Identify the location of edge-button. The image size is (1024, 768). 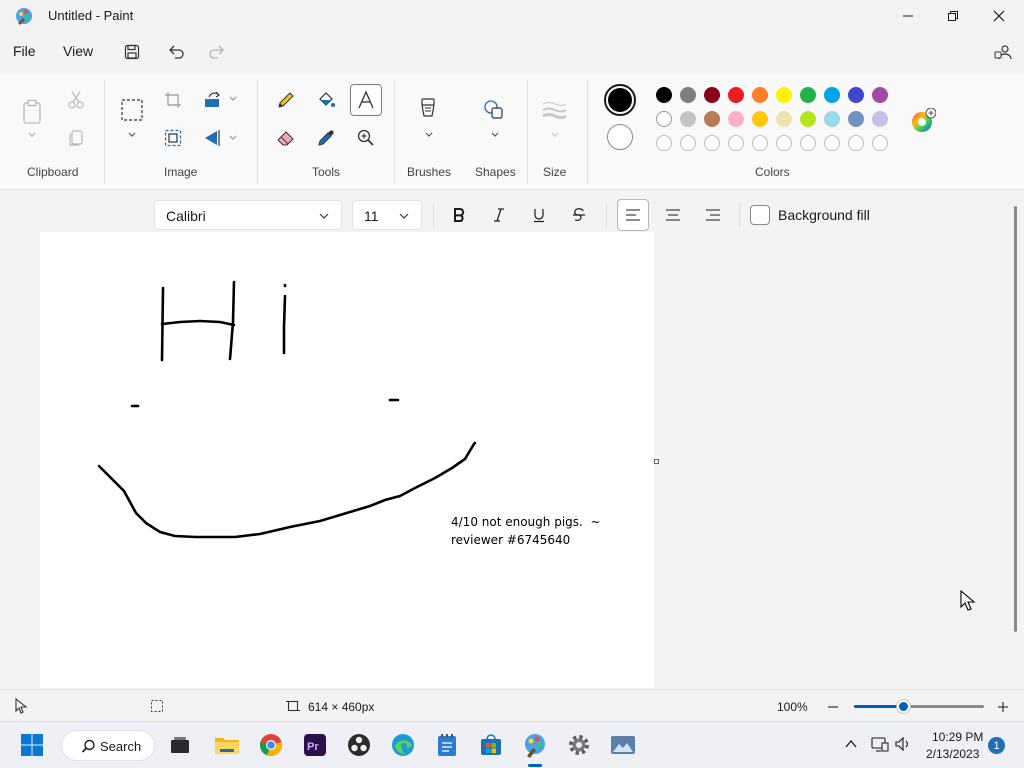
(403, 745).